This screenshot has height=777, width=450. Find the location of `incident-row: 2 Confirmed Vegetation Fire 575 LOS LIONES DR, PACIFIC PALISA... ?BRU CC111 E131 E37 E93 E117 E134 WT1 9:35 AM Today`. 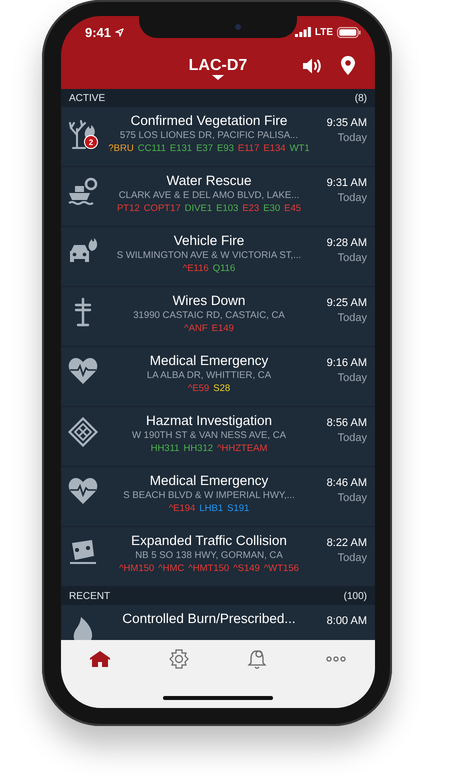

incident-row: 2 Confirmed Vegetation Fire 575 LOS LIONES DR, PACIFIC PALISA... ?BRU CC111 E131 E37 E93 E117 E134 WT1 9:35 AM Today is located at coordinates (218, 137).